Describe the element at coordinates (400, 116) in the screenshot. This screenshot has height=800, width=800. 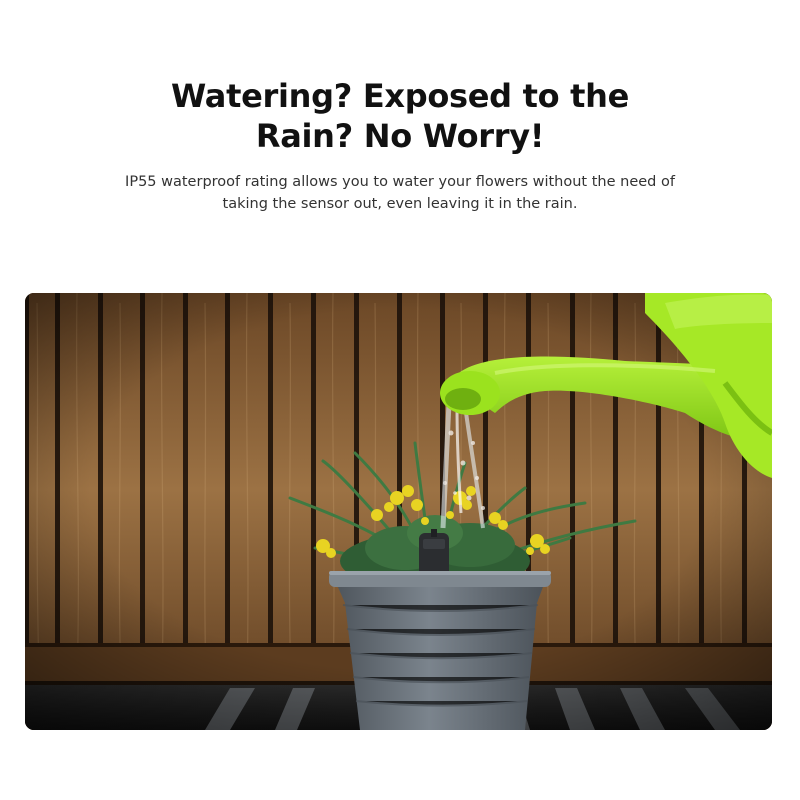
I see `headline: Watering? Exposed to the Rain? No Worry!` at that location.